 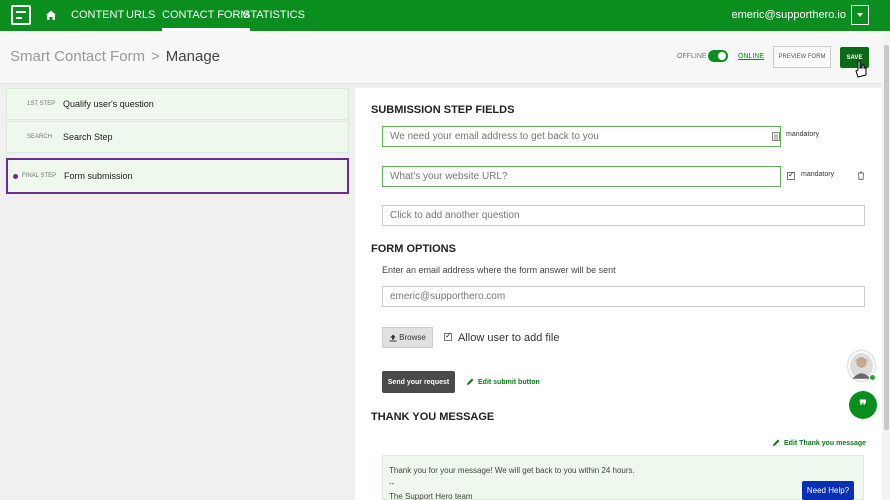 What do you see at coordinates (872, 377) in the screenshot?
I see `online-status-icon` at bounding box center [872, 377].